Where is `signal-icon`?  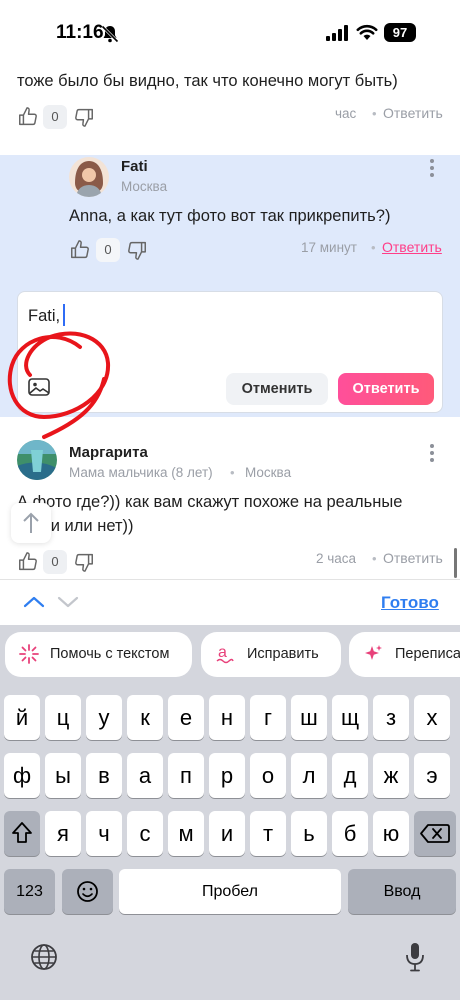
signal-icon is located at coordinates (338, 33).